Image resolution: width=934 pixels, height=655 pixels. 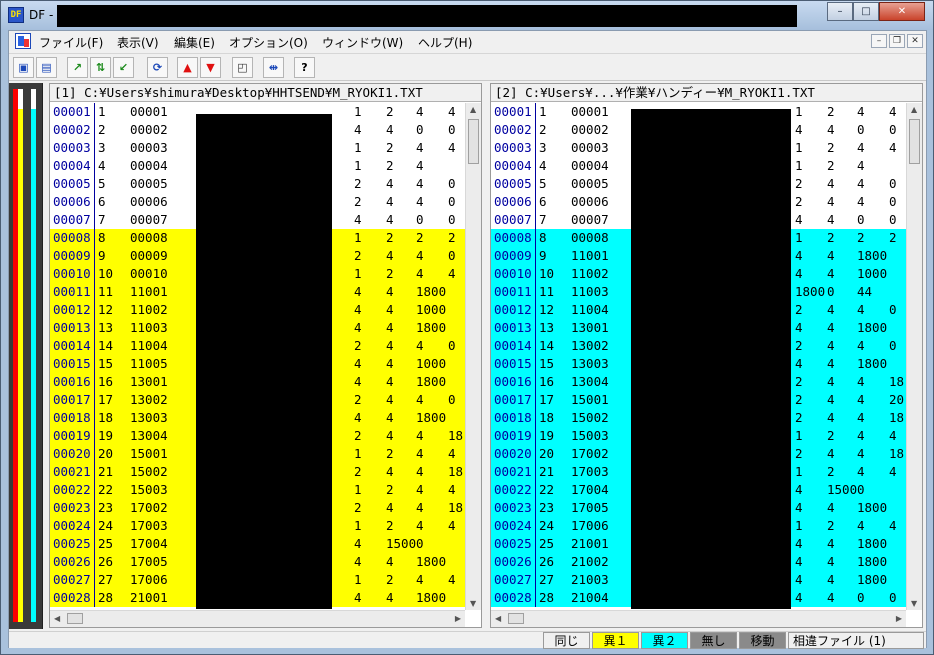 I want to click on status-bar: 同じ 異１ 異２ 無し 移動 相違ファイル (1), so click(x=467, y=640).